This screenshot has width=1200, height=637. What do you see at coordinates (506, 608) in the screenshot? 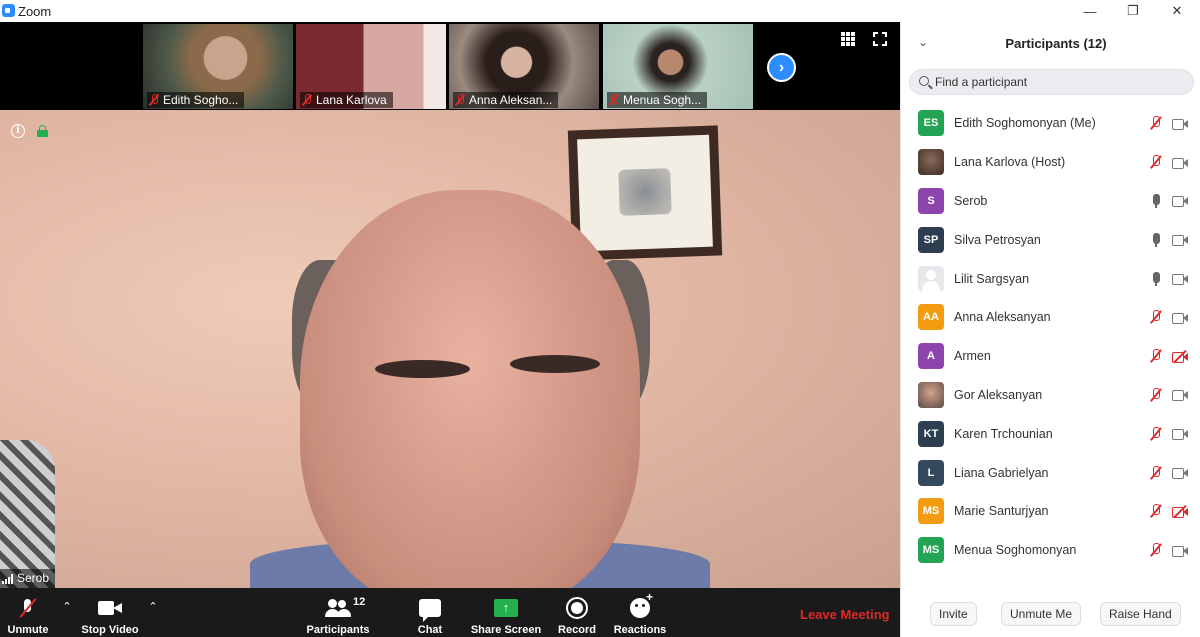
I see `share-screen-icon: ↑` at bounding box center [506, 608].